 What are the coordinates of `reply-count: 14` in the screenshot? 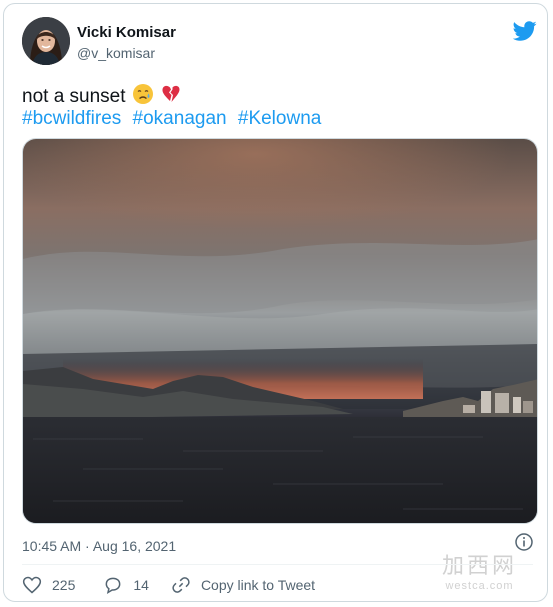 It's located at (141, 585).